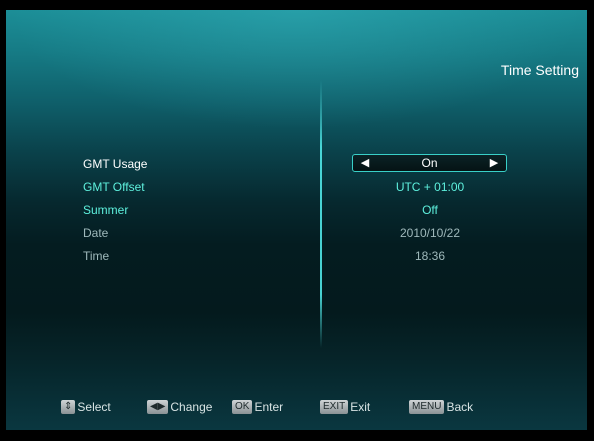 The width and height of the screenshot is (594, 441). What do you see at coordinates (105, 210) in the screenshot?
I see `summer-label: Summer` at bounding box center [105, 210].